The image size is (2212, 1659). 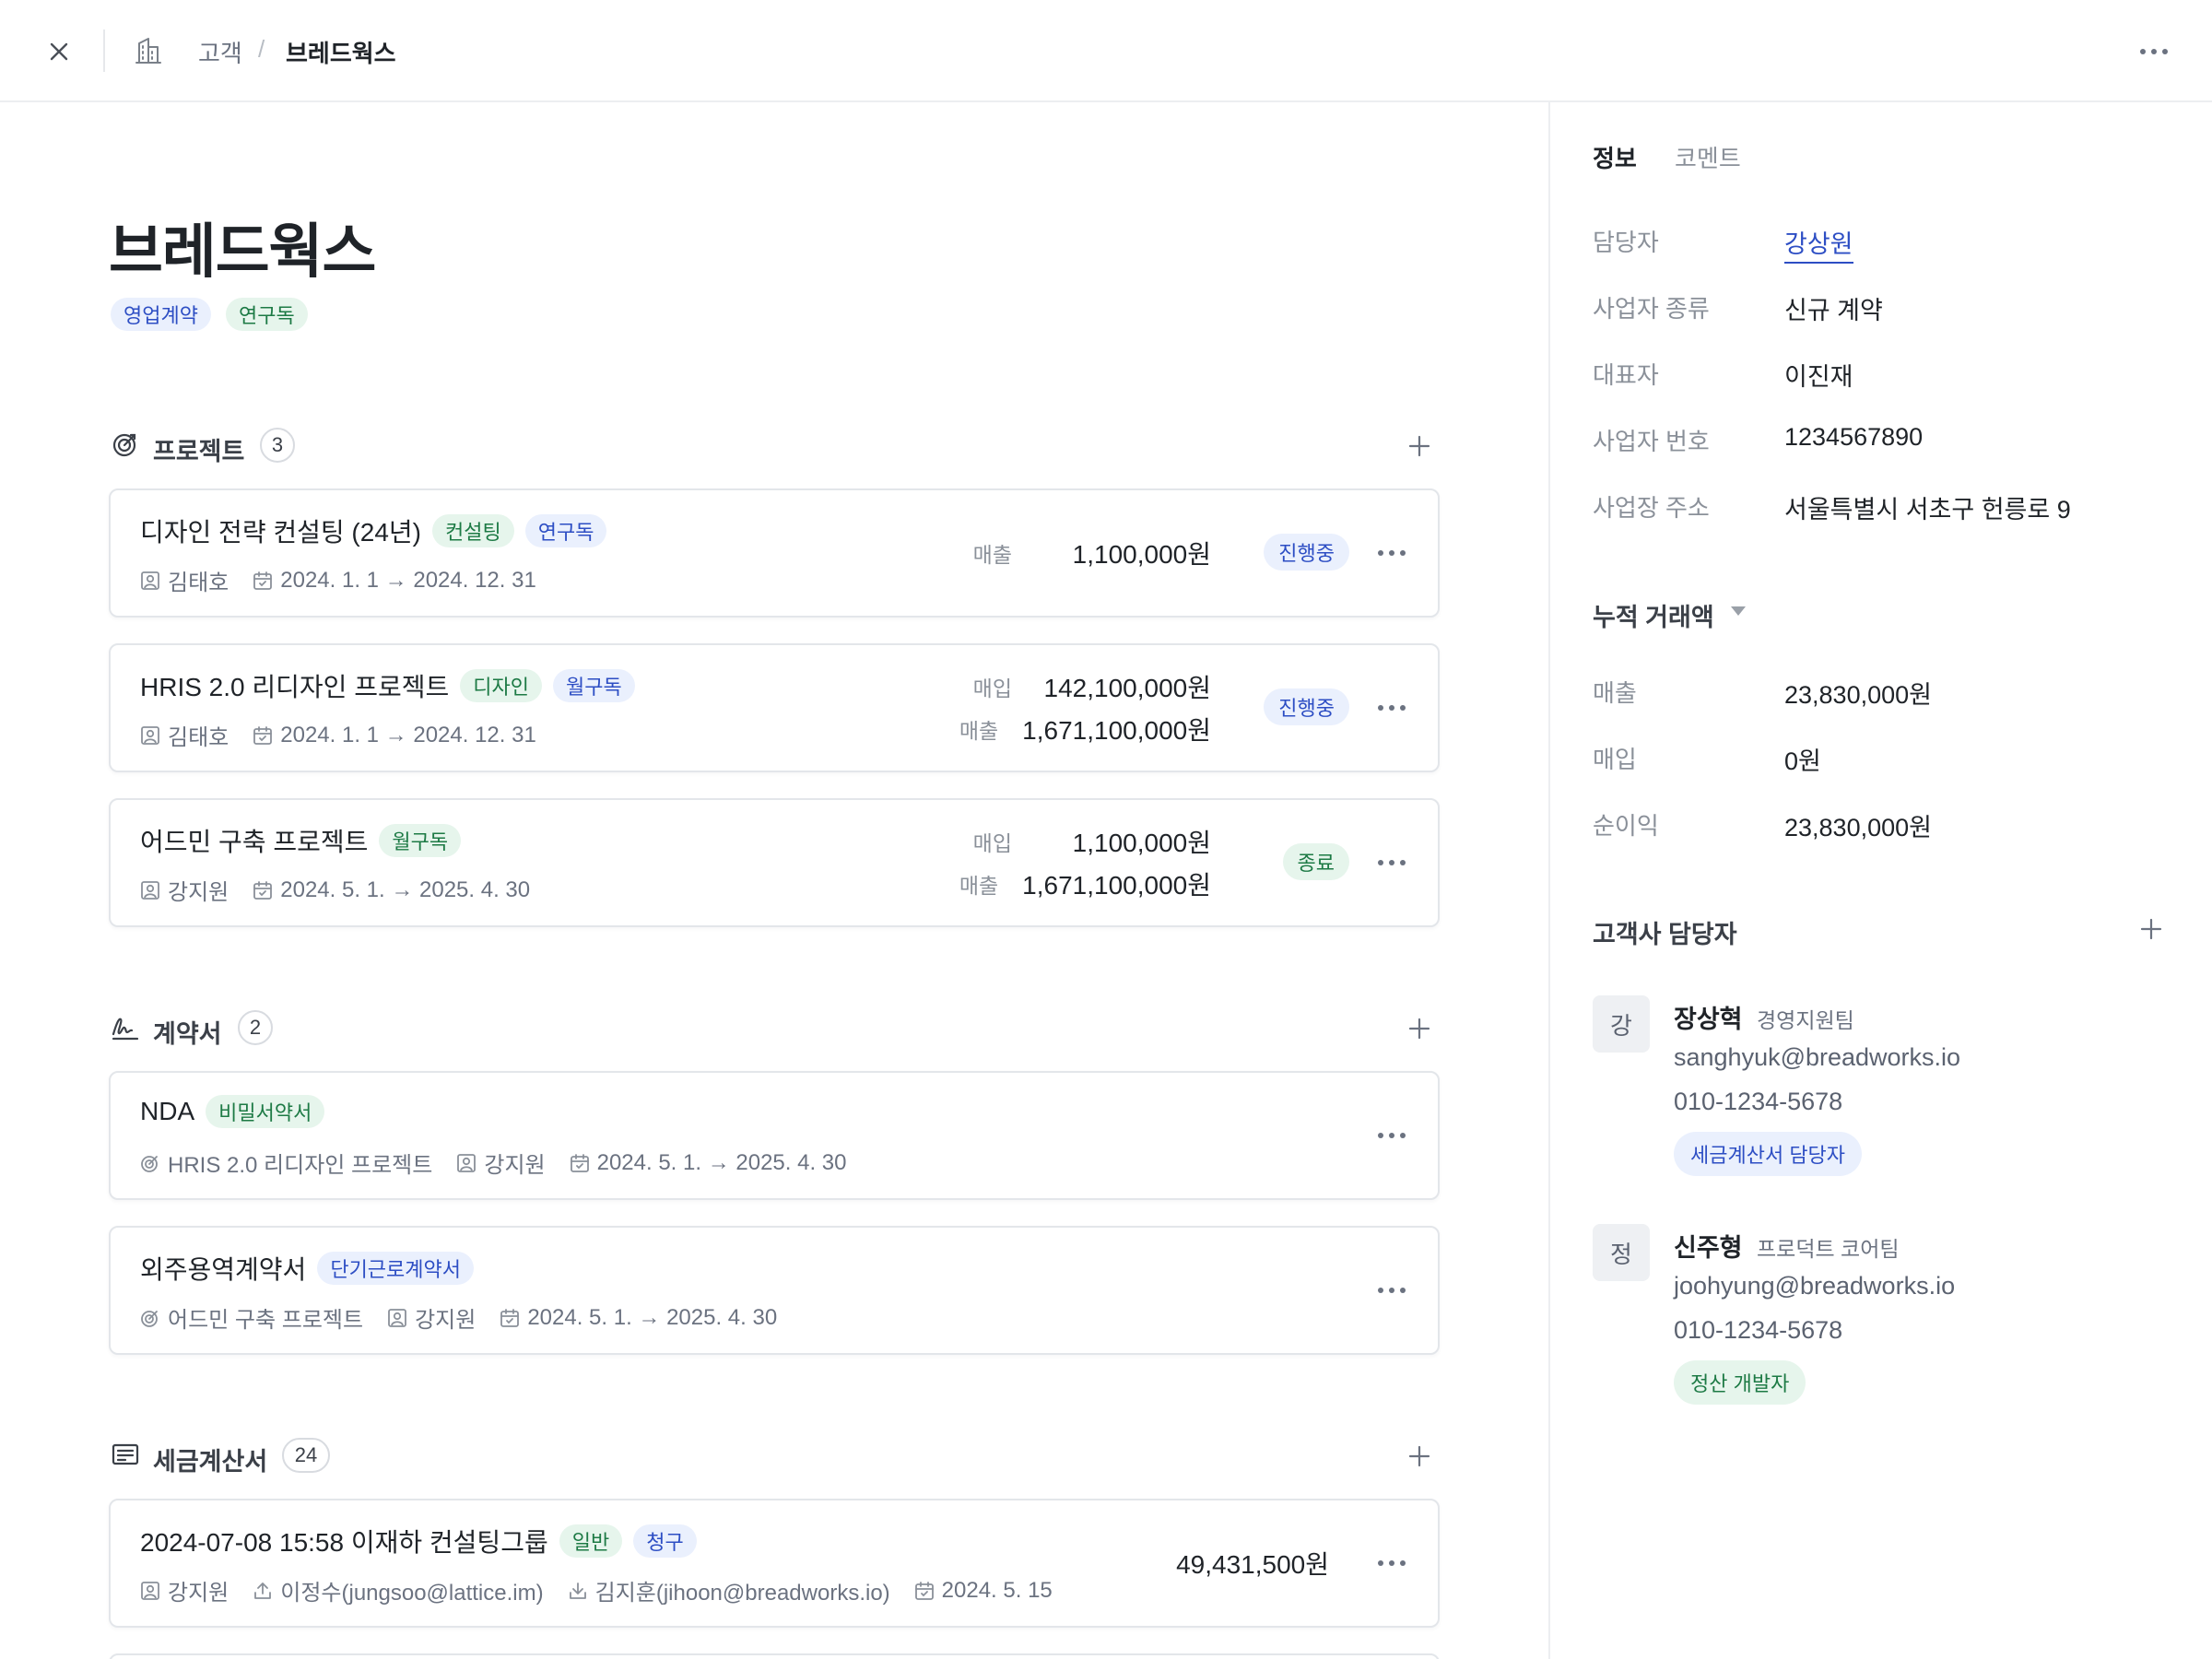 I want to click on project-tag: 디자인, so click(x=501, y=685).